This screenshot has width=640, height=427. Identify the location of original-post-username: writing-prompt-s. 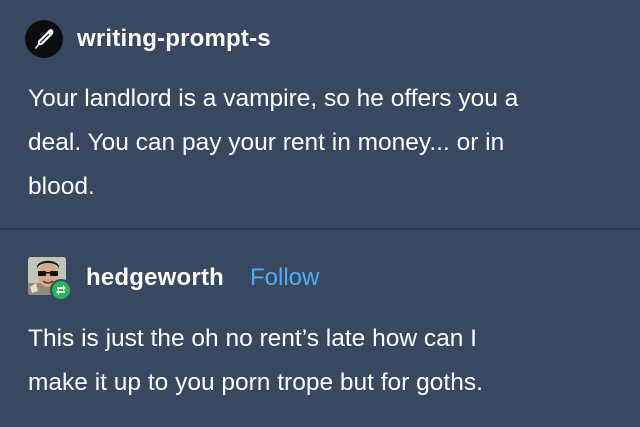
(174, 39).